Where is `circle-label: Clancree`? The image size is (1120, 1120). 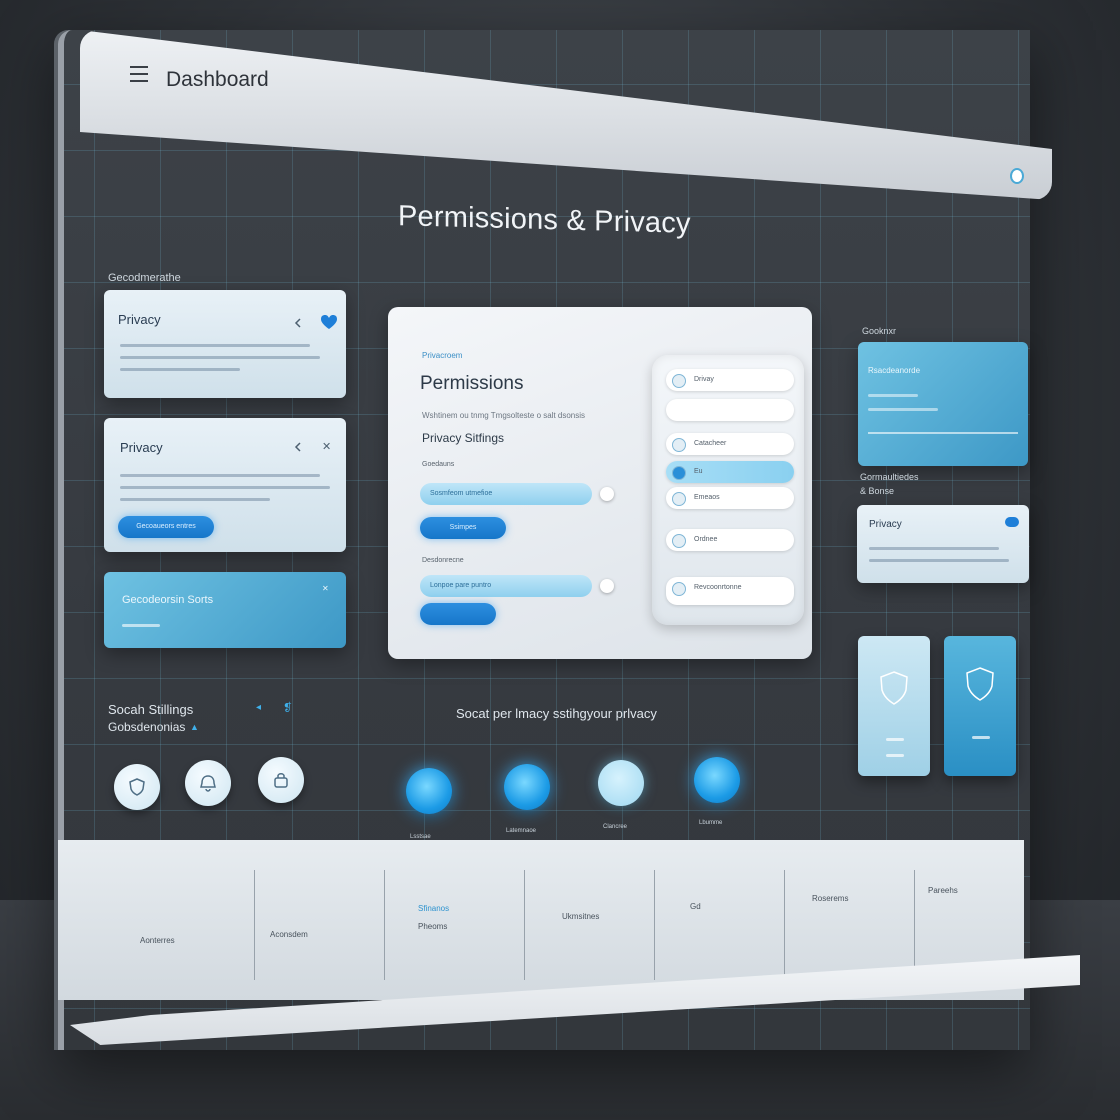
circle-label: Clancree is located at coordinates (615, 827).